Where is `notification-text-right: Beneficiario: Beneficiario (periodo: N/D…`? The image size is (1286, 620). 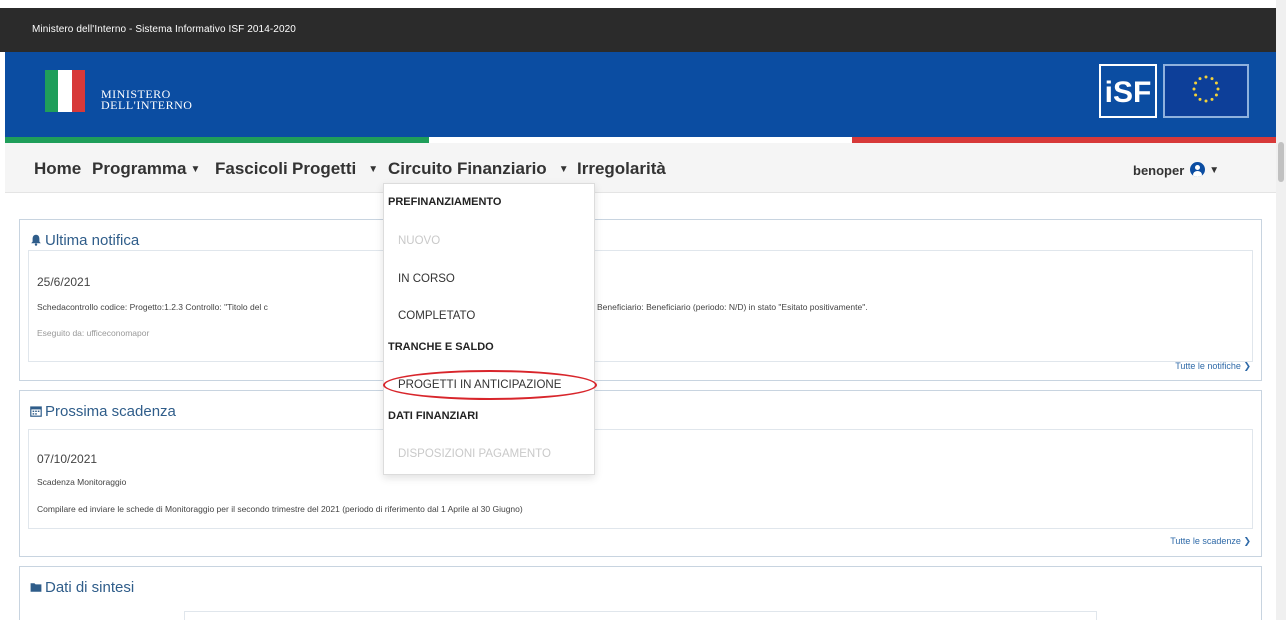
notification-text-right: Beneficiario: Beneficiario (periodo: N/D… is located at coordinates (732, 307).